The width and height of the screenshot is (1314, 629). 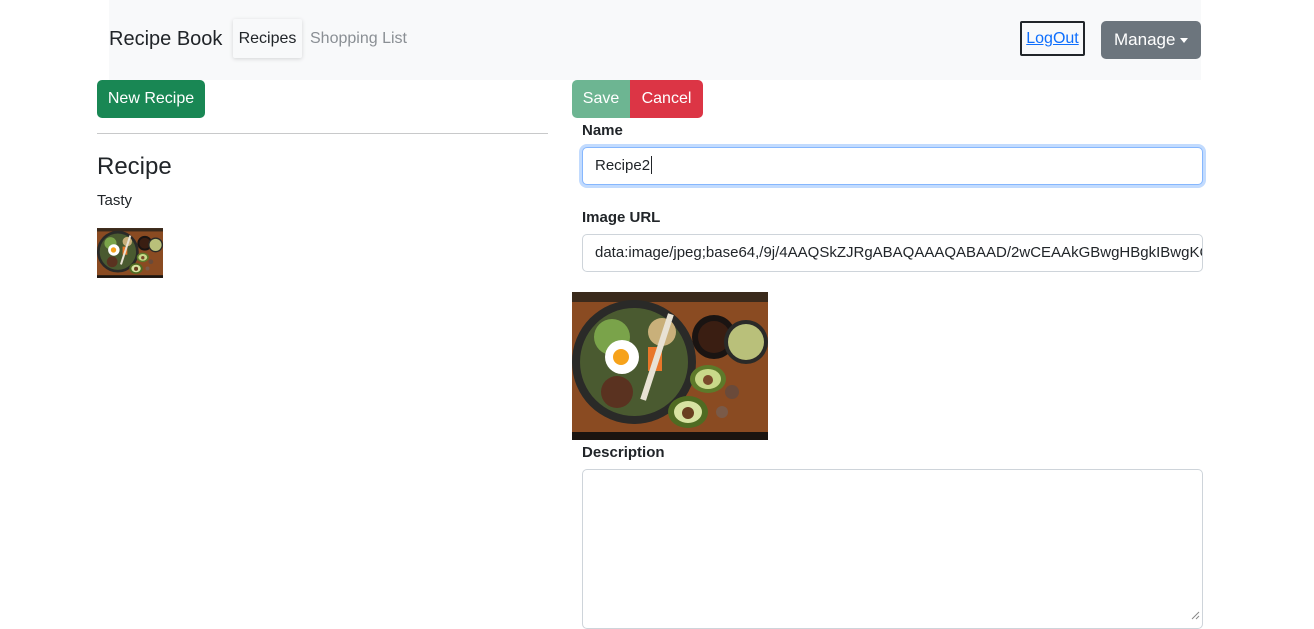 What do you see at coordinates (666, 99) in the screenshot?
I see `cancel-button: Cancel` at bounding box center [666, 99].